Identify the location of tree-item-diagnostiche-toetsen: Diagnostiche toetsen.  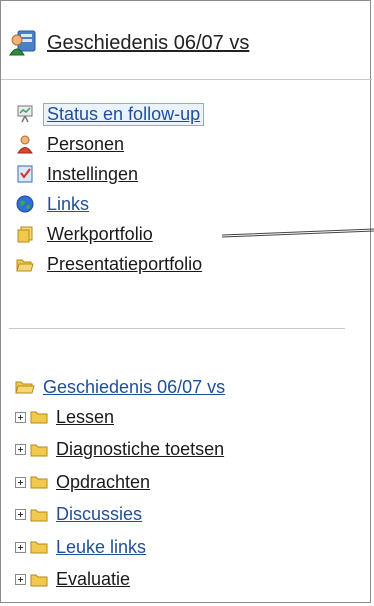
(119, 450).